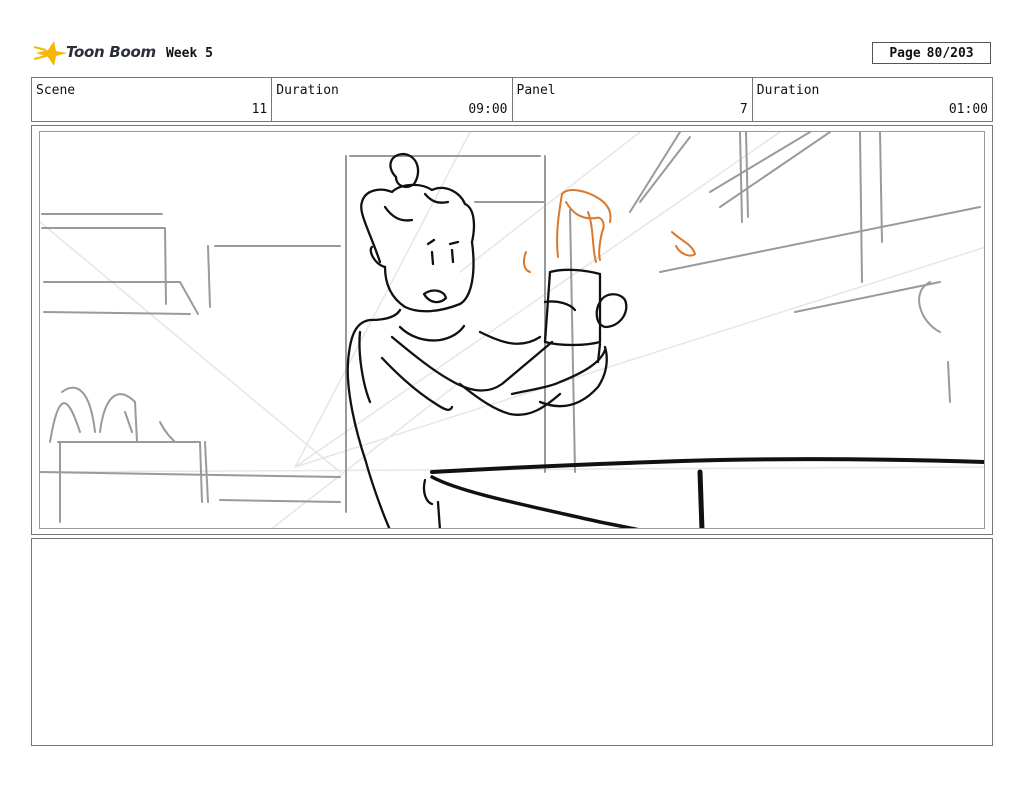  I want to click on scene-label: Scene, so click(56, 90).